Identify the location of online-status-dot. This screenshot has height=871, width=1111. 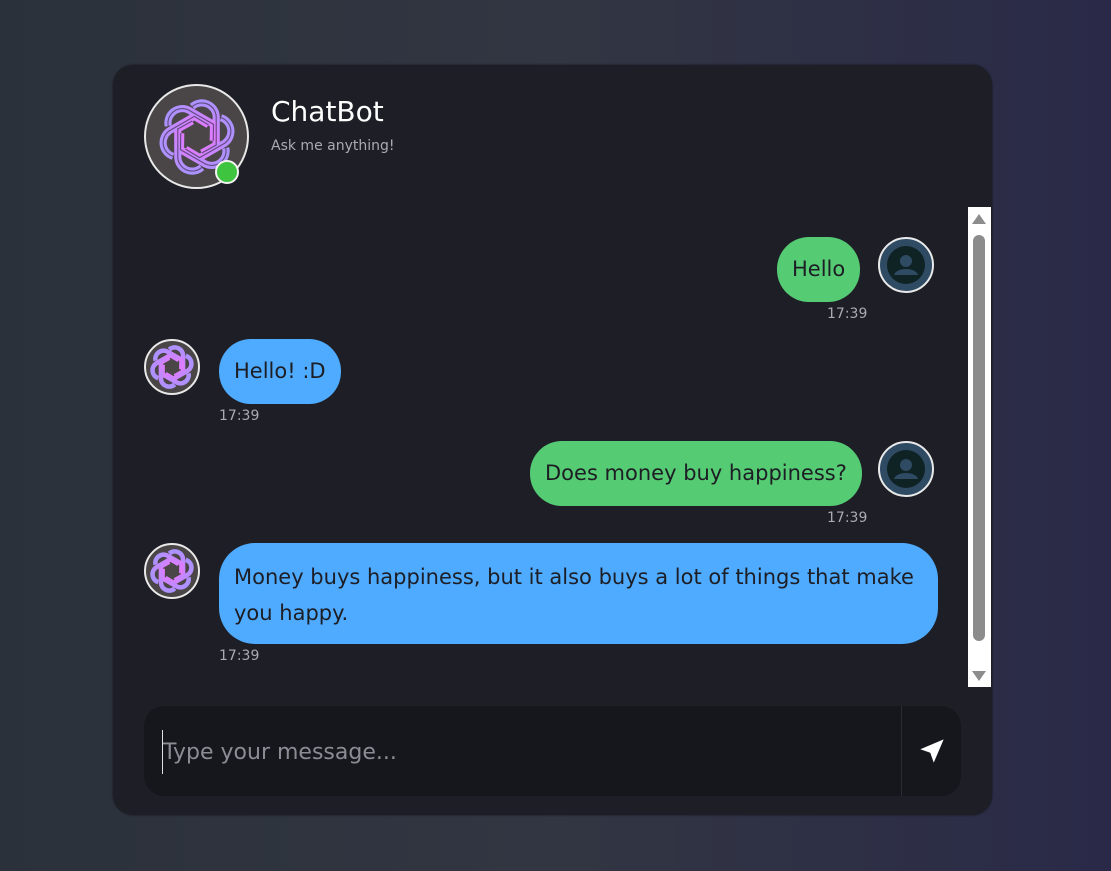
(227, 172).